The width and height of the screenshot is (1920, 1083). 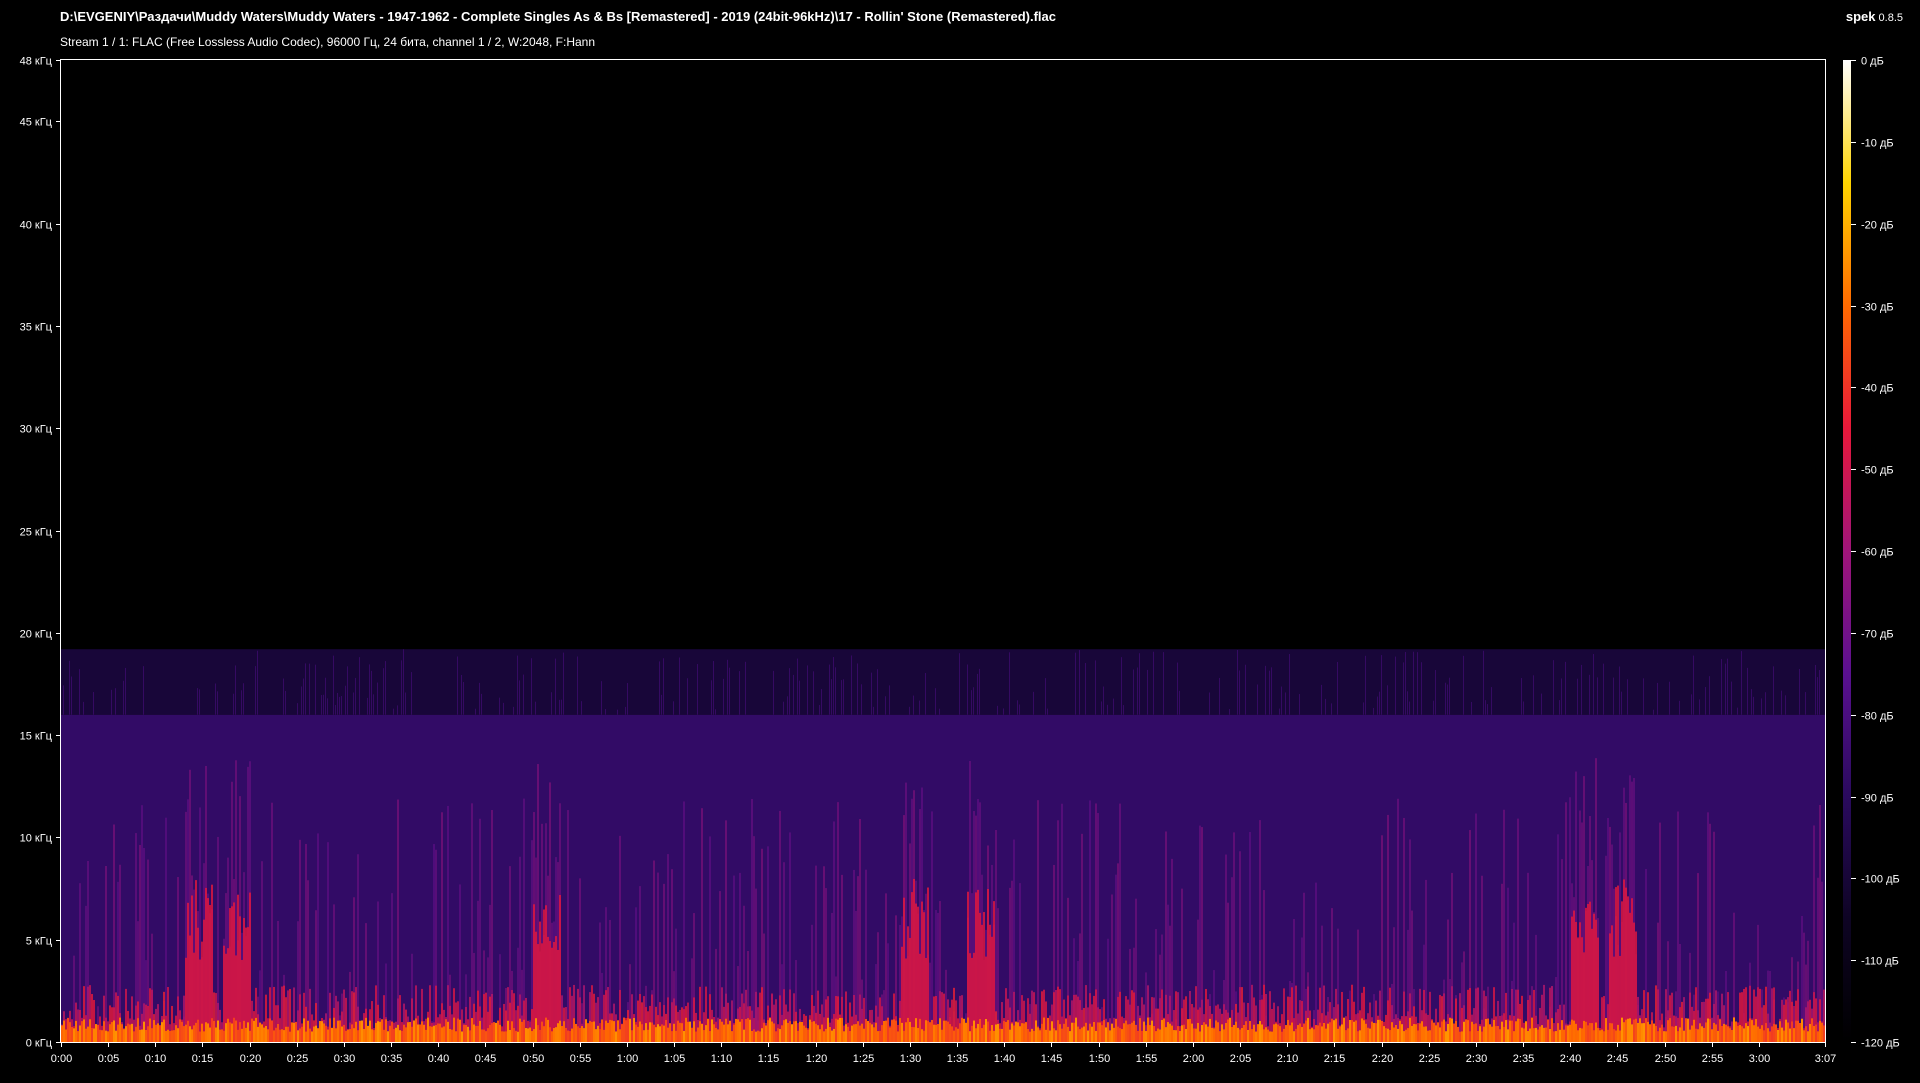 I want to click on x-tick-label: 1:15, so click(x=768, y=1059).